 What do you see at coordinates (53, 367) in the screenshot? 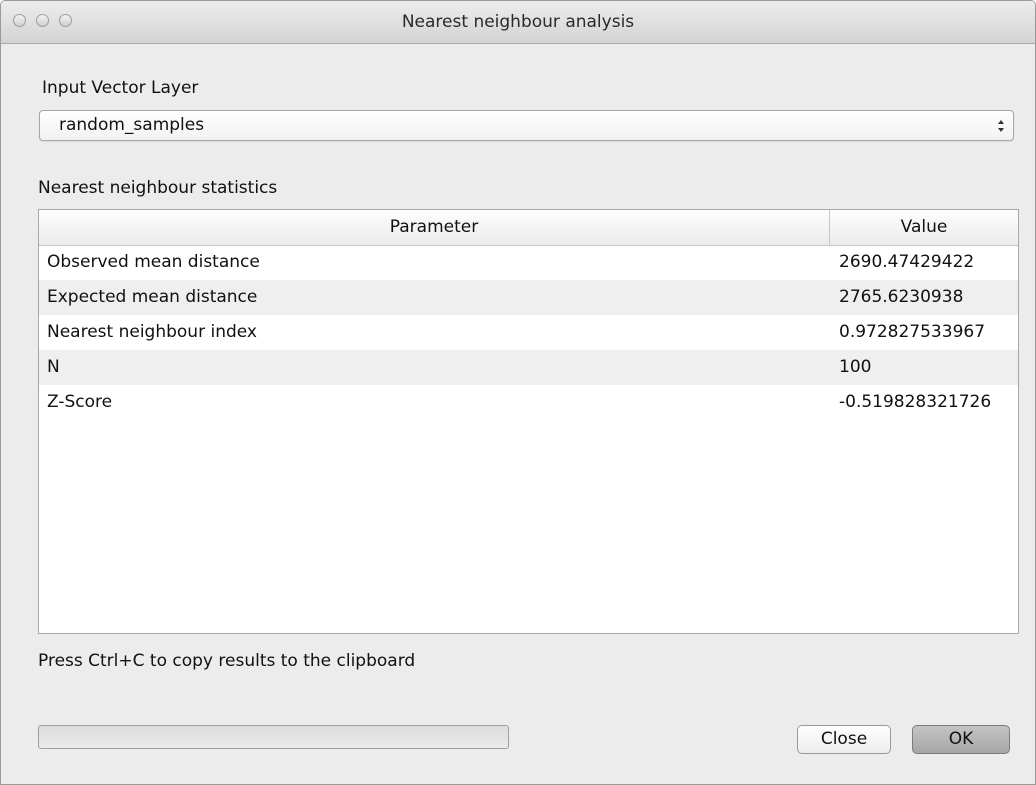
I see `cell-parameter: N` at bounding box center [53, 367].